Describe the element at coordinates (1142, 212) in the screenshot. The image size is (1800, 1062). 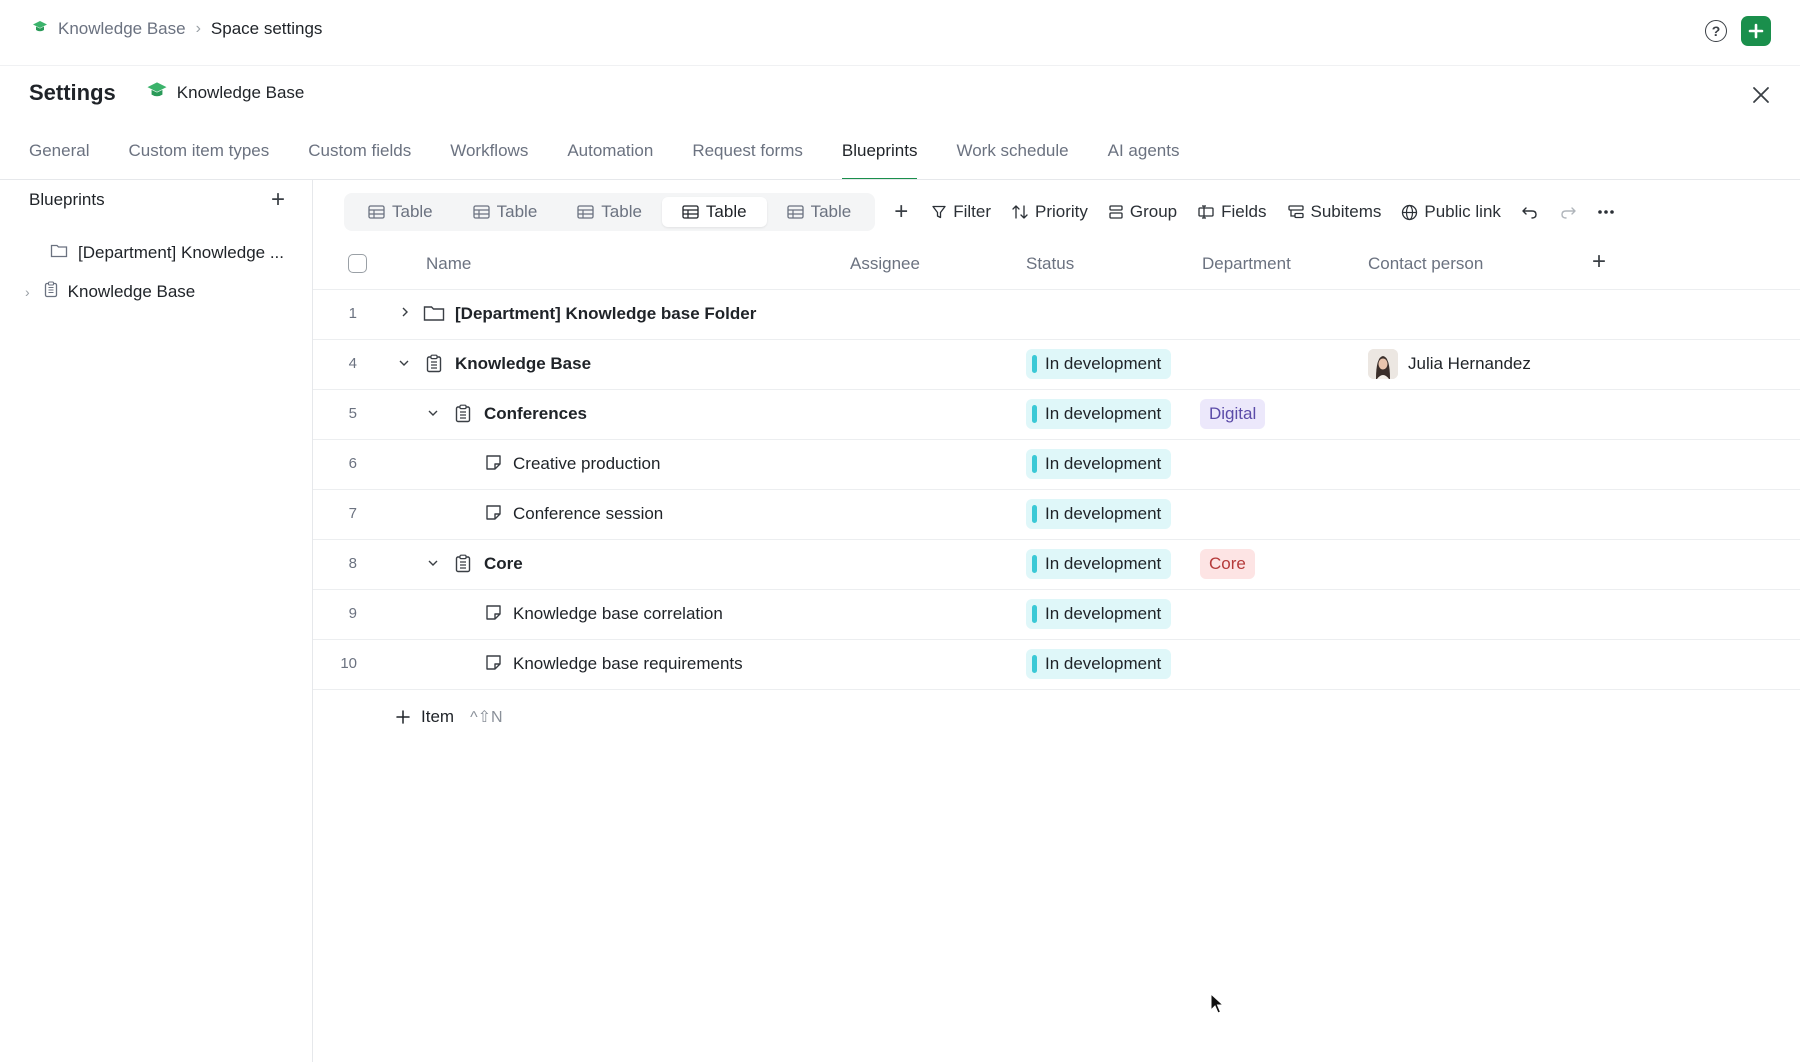
I see `group-button: Group` at that location.